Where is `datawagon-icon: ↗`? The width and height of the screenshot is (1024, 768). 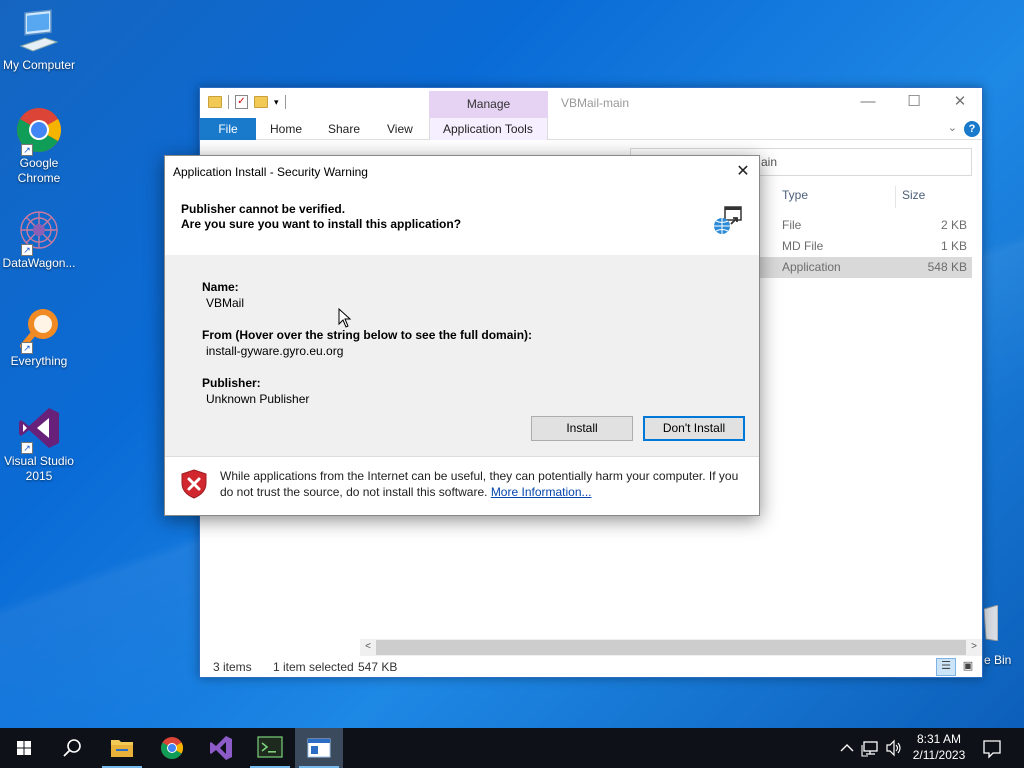
datawagon-icon: ↗ is located at coordinates (39, 231).